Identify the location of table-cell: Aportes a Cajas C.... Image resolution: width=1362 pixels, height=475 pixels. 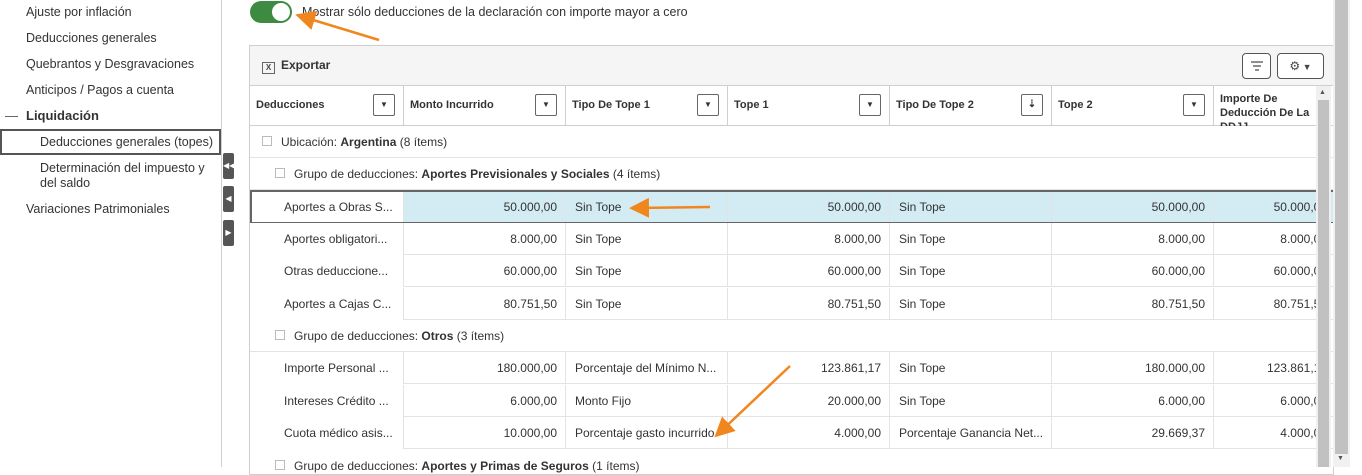
(327, 304).